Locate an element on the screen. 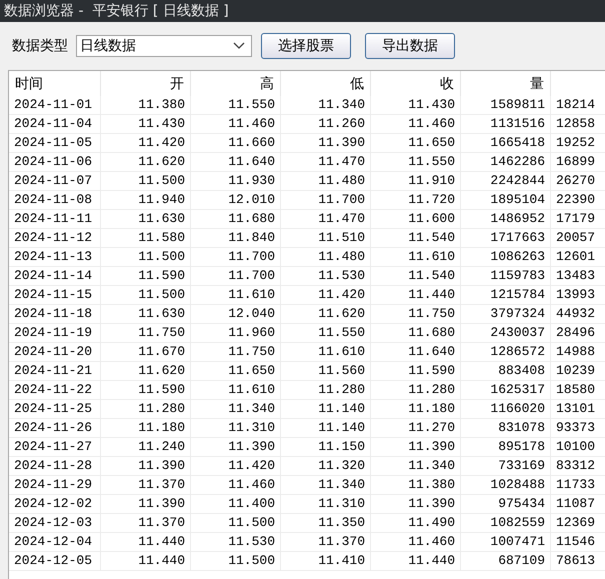 This screenshot has height=579, width=605. table-cell: 11.310 is located at coordinates (326, 504).